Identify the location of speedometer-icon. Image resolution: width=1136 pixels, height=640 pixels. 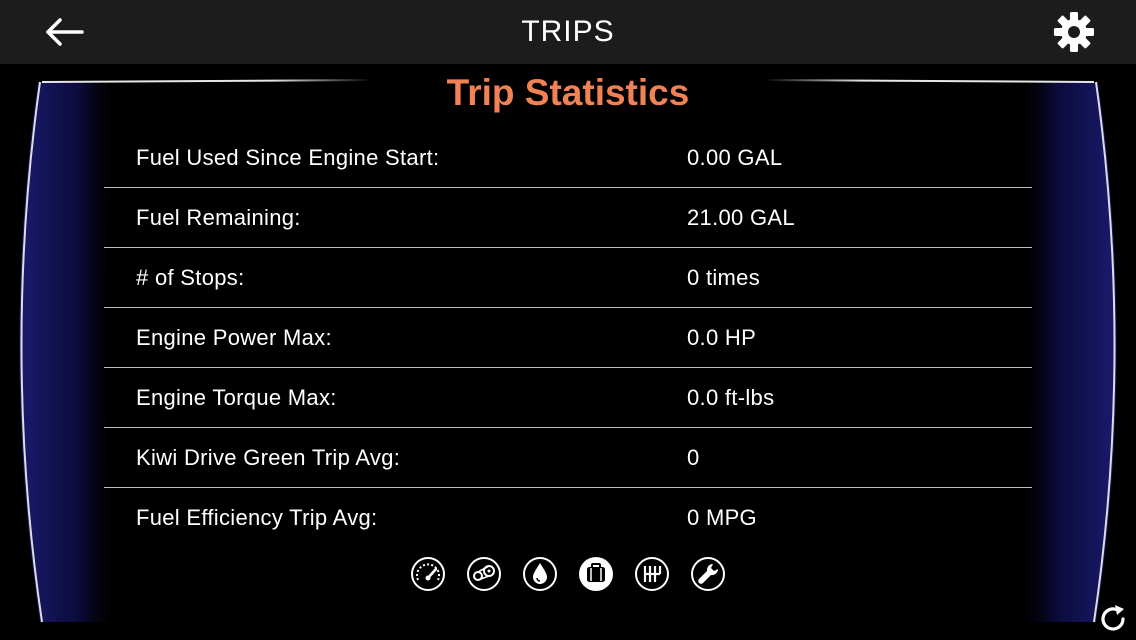
(428, 574).